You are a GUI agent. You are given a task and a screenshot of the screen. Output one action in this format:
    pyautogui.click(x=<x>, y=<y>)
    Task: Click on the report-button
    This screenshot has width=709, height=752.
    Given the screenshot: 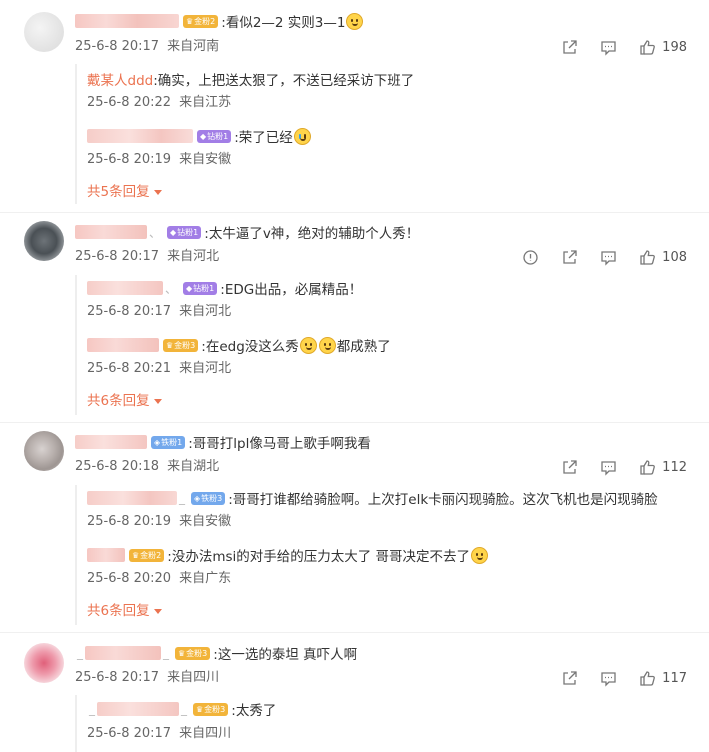 What is the action you would take?
    pyautogui.click(x=530, y=257)
    